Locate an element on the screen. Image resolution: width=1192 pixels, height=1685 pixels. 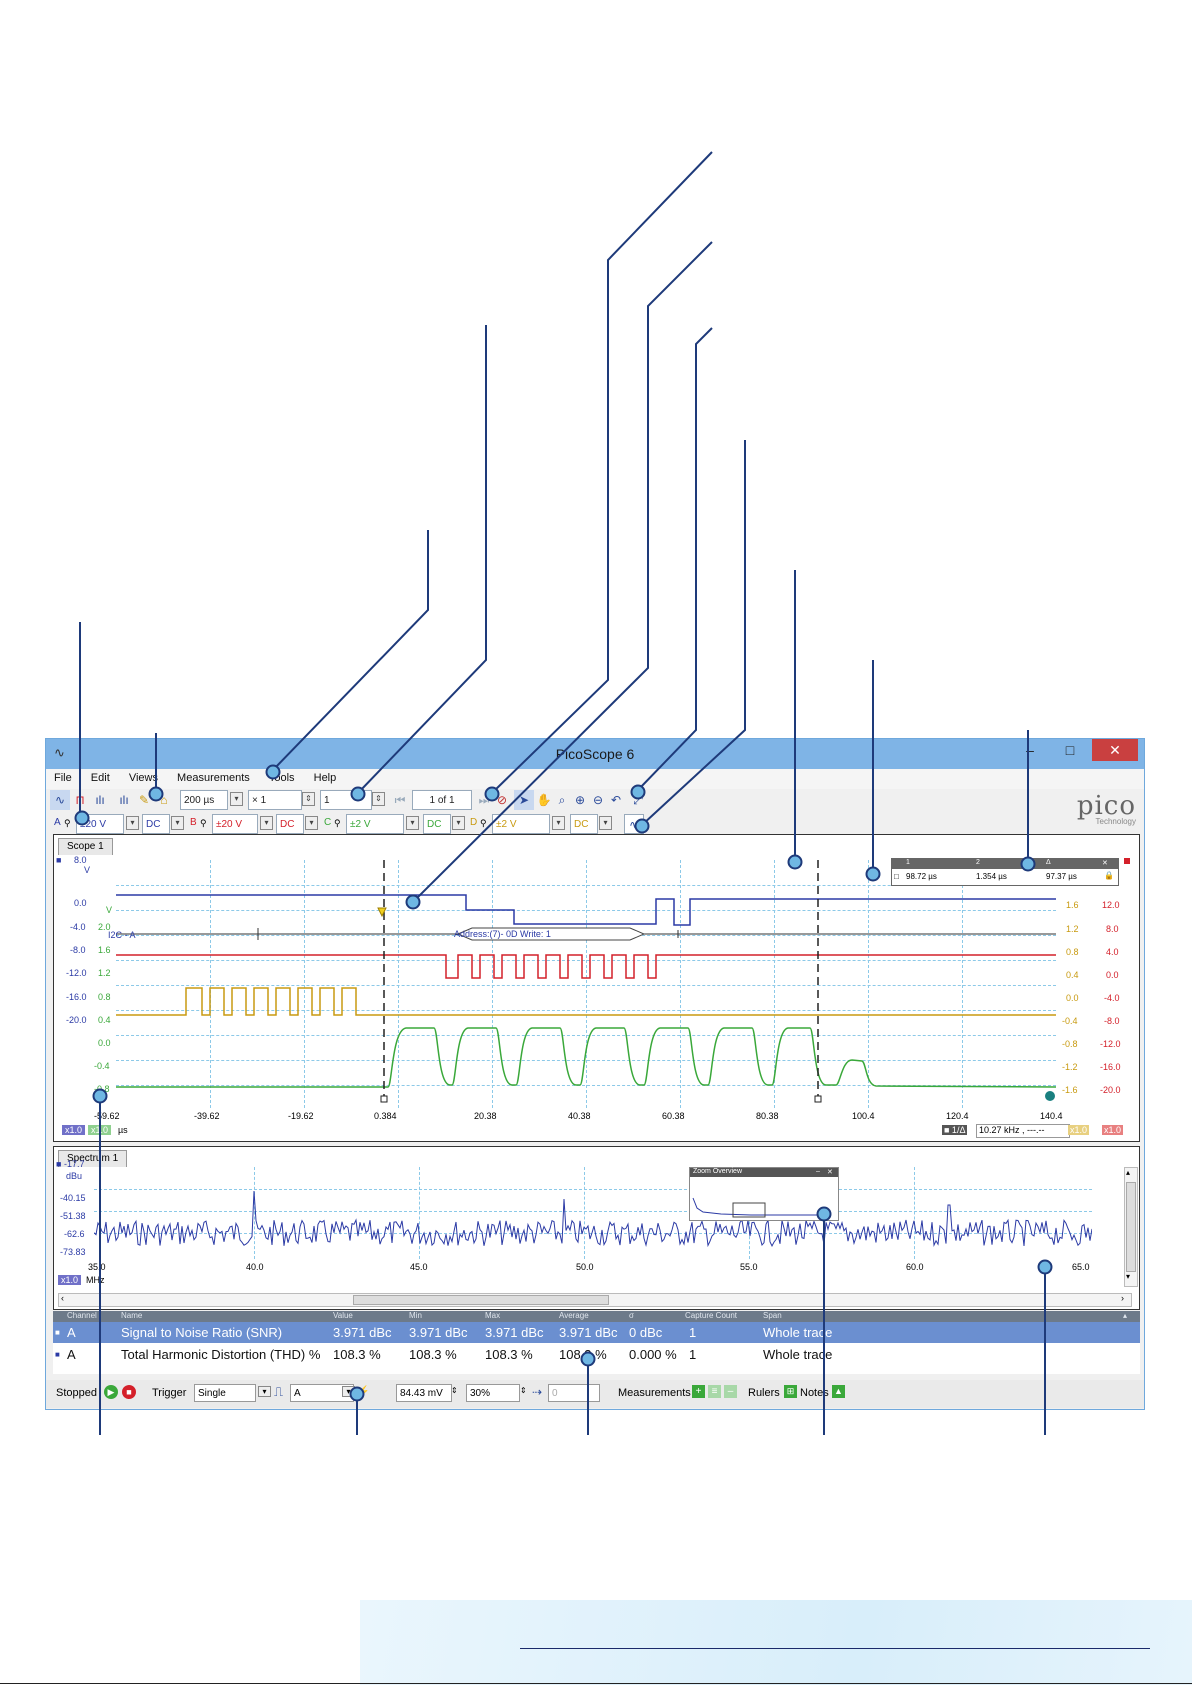
chevron-up-icon: ▴ is located at coordinates (1128, 1172).